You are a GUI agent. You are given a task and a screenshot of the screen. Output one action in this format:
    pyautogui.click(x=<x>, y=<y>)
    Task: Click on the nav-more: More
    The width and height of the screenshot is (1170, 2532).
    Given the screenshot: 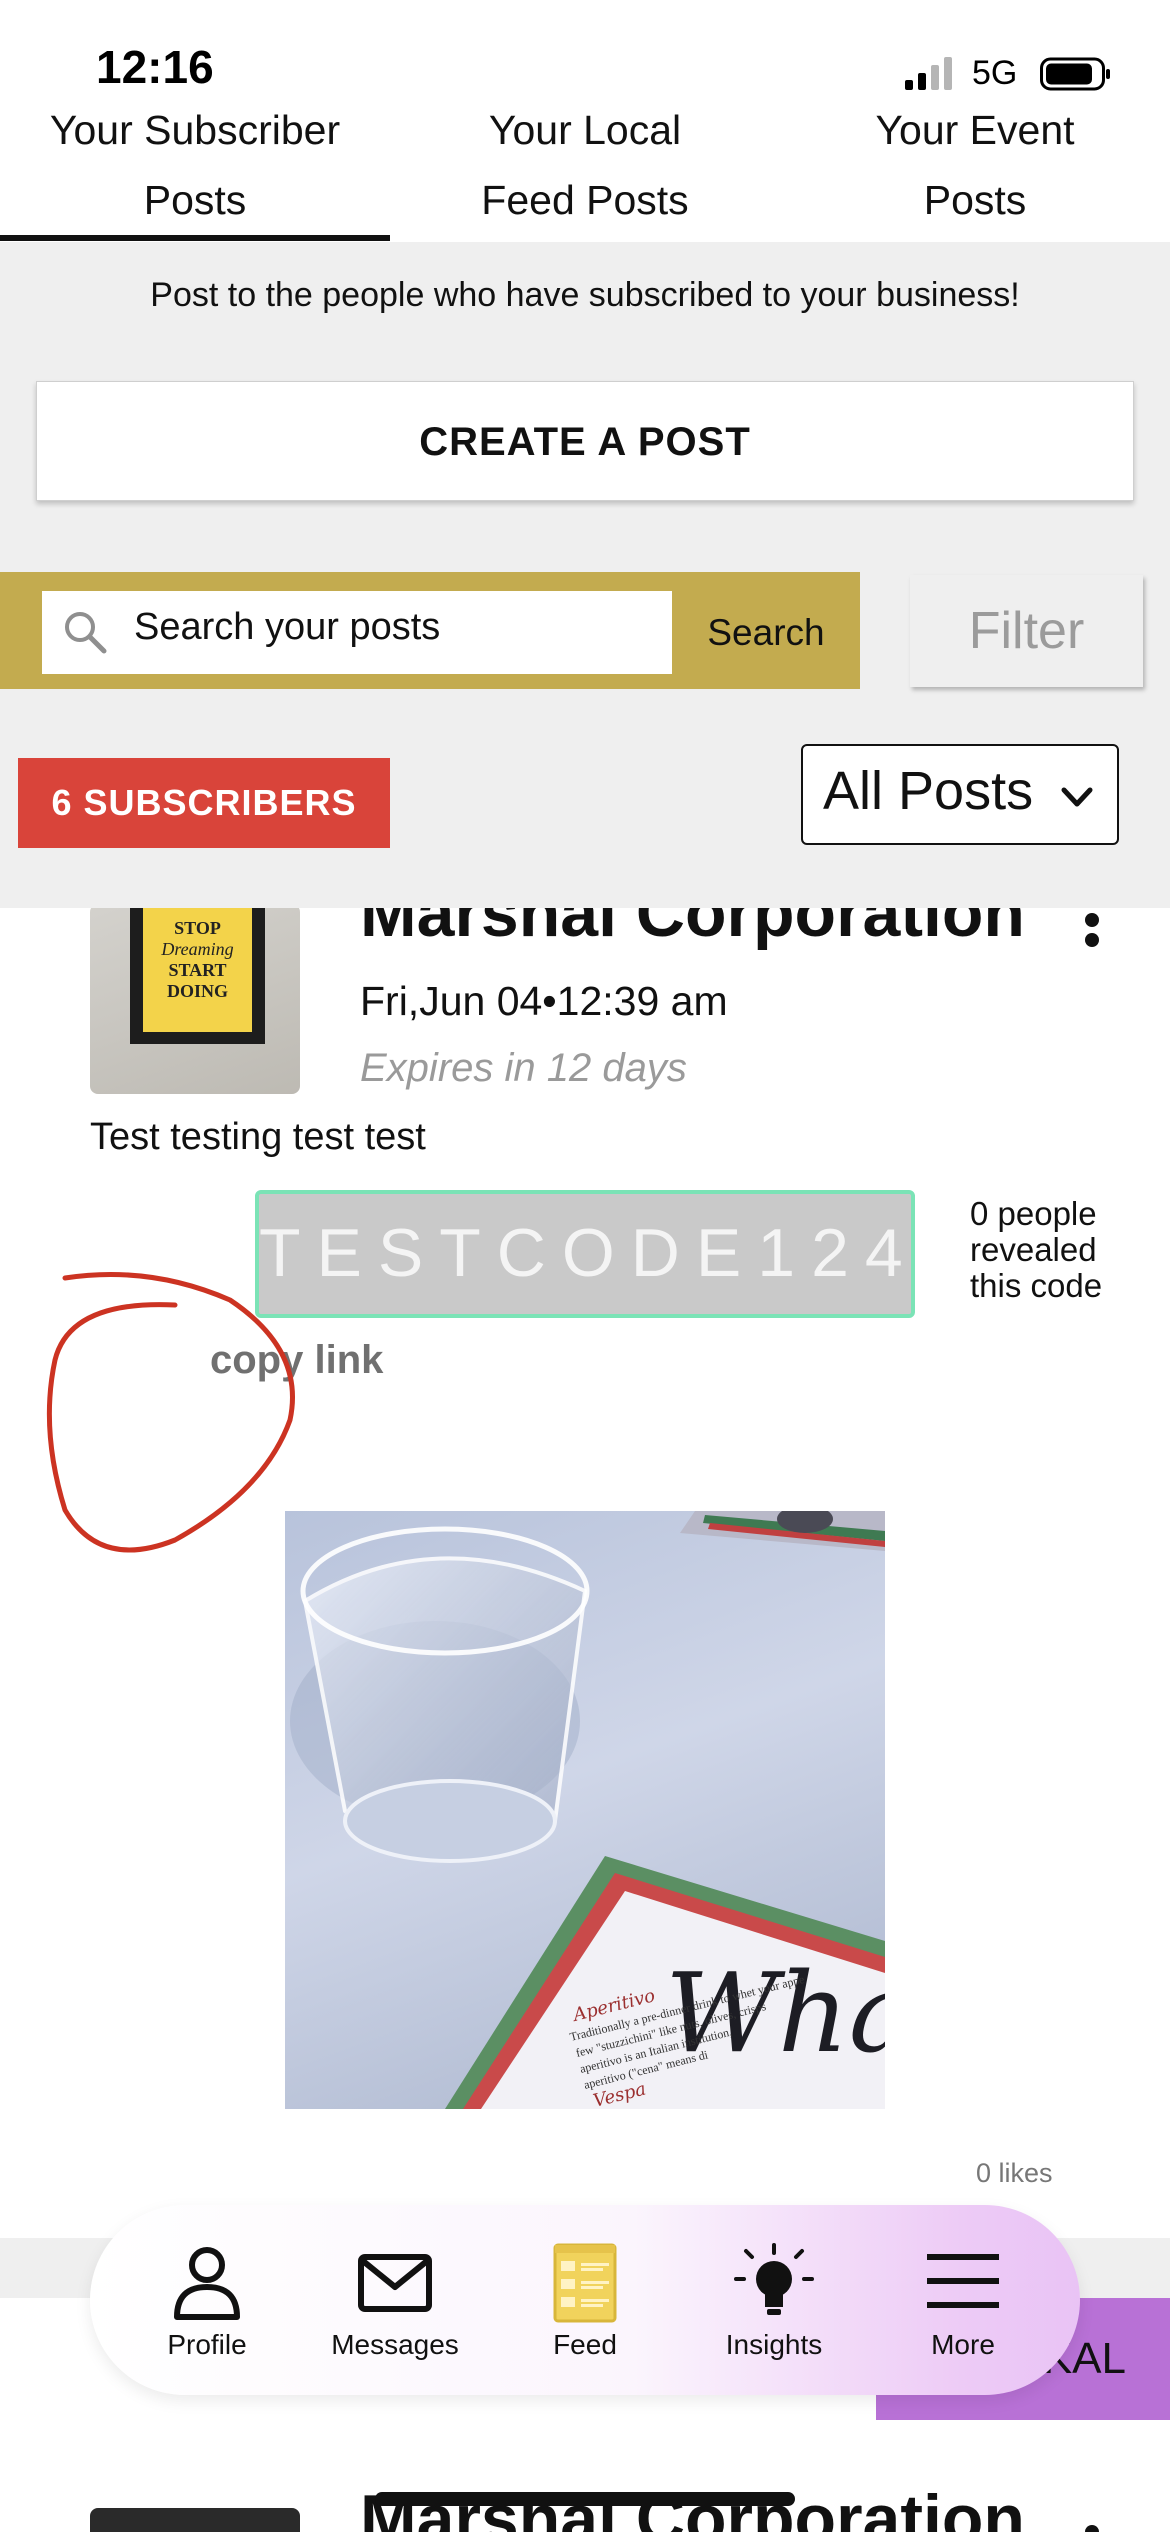 What is the action you would take?
    pyautogui.click(x=963, y=2300)
    